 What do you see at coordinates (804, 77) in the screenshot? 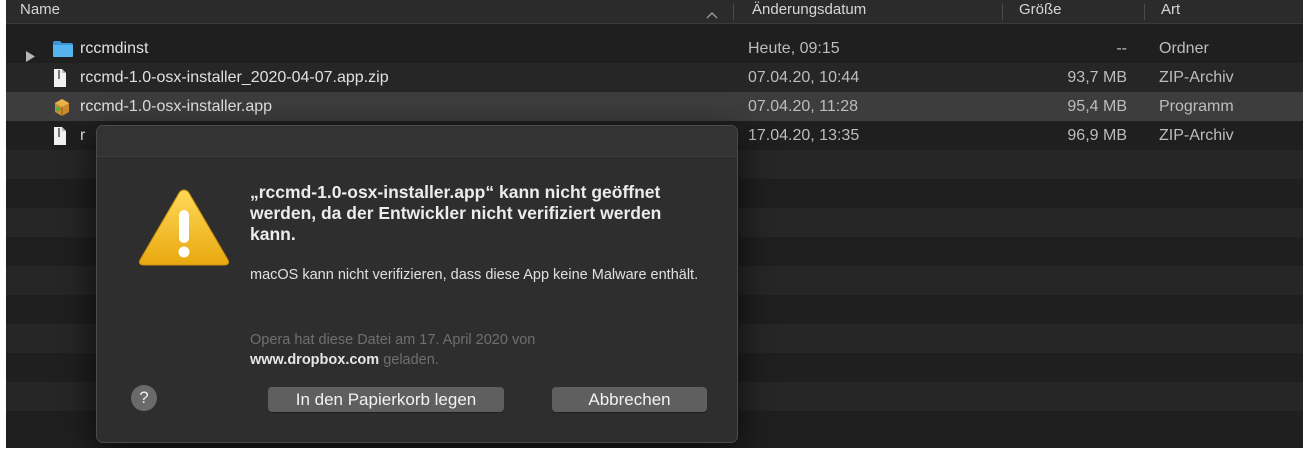
I see `file-date: 07.04.20, 10:44` at bounding box center [804, 77].